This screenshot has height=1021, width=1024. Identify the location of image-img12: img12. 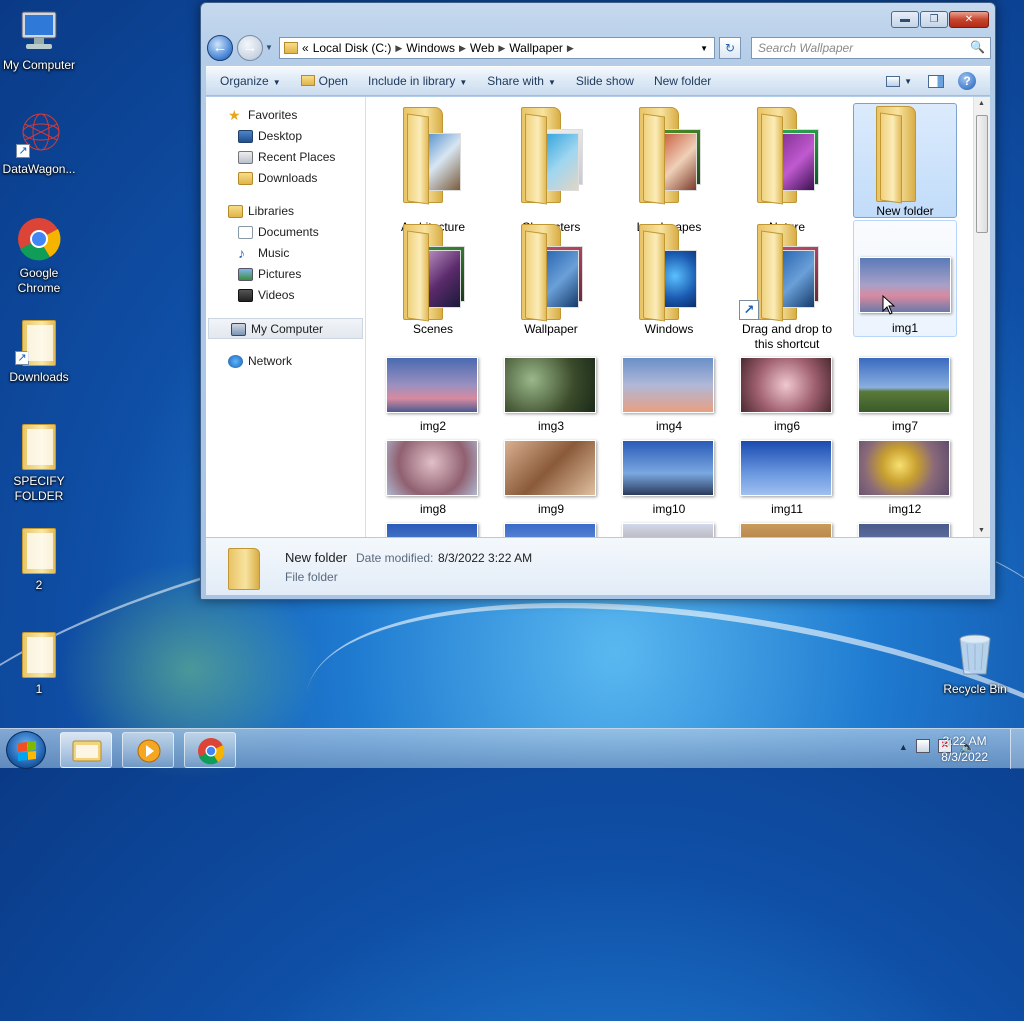
(905, 477).